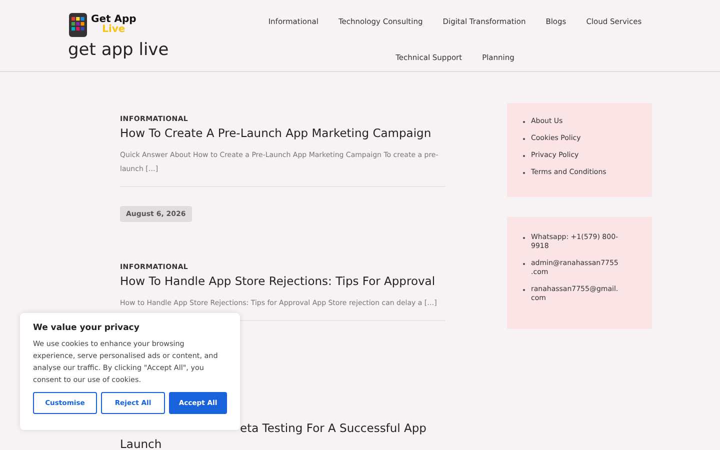 The width and height of the screenshot is (720, 450). What do you see at coordinates (153, 50) in the screenshot?
I see `site-title: get app live` at bounding box center [153, 50].